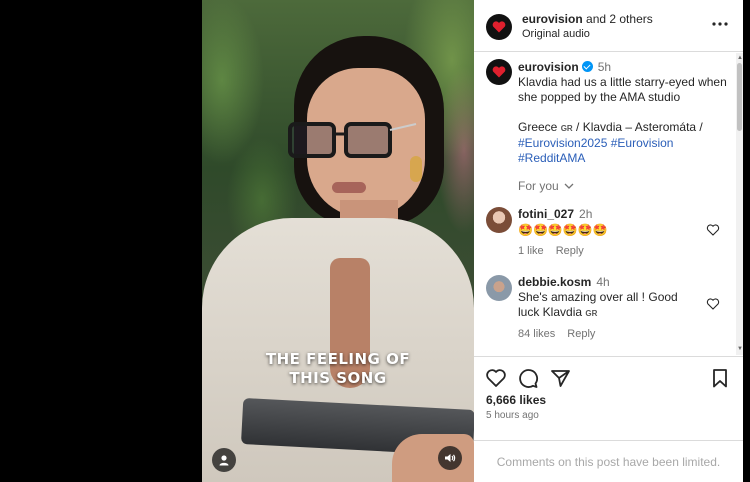 This screenshot has width=750, height=482. What do you see at coordinates (496, 378) in the screenshot?
I see `like-heart-icon` at bounding box center [496, 378].